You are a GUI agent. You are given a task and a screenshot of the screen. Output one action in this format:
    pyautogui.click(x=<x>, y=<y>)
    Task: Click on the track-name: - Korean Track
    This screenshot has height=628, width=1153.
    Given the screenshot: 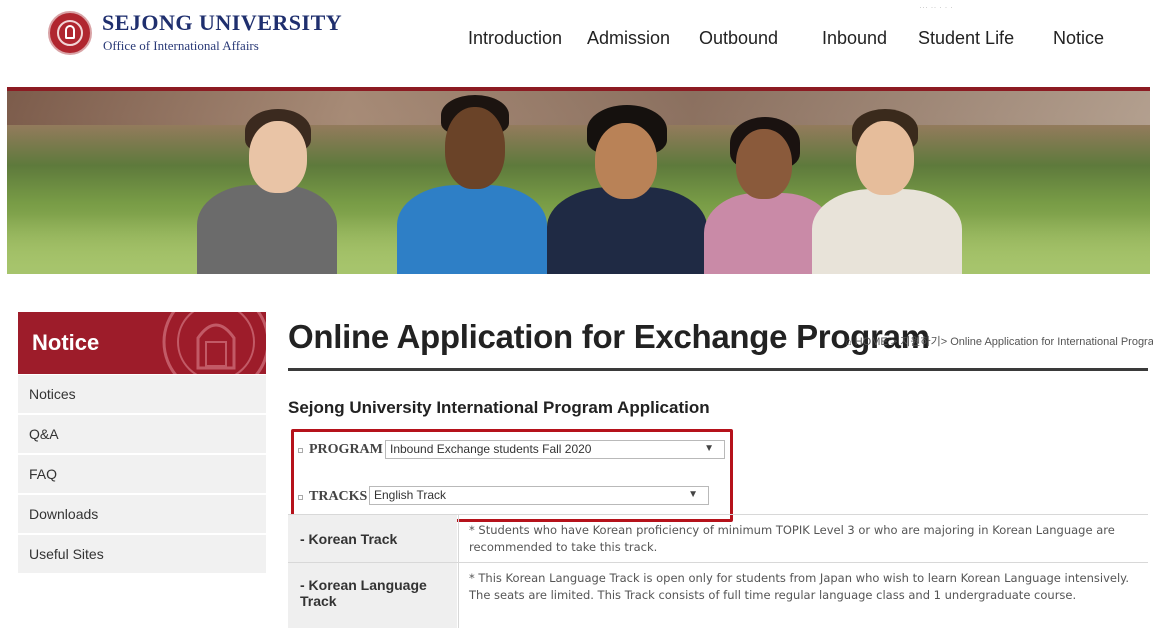 What is the action you would take?
    pyautogui.click(x=349, y=539)
    